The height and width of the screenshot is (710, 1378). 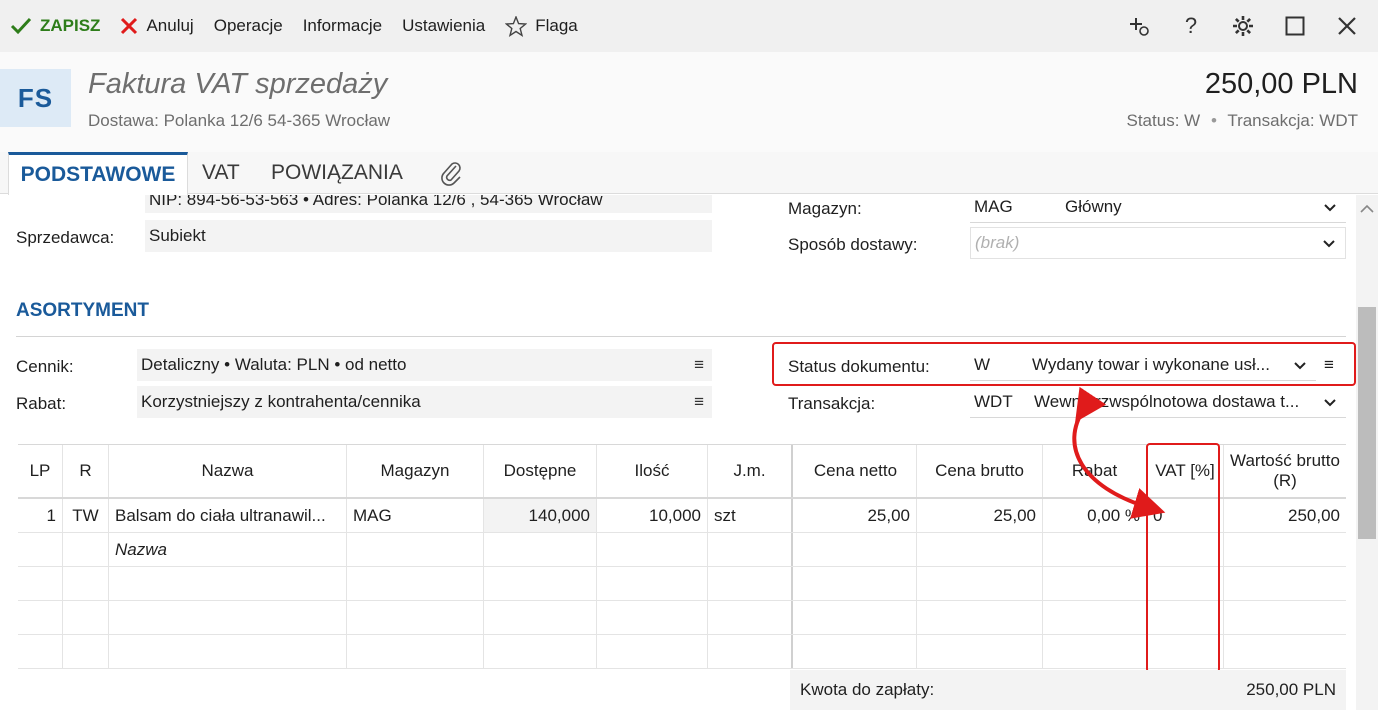 What do you see at coordinates (1347, 26) in the screenshot?
I see `close-icon` at bounding box center [1347, 26].